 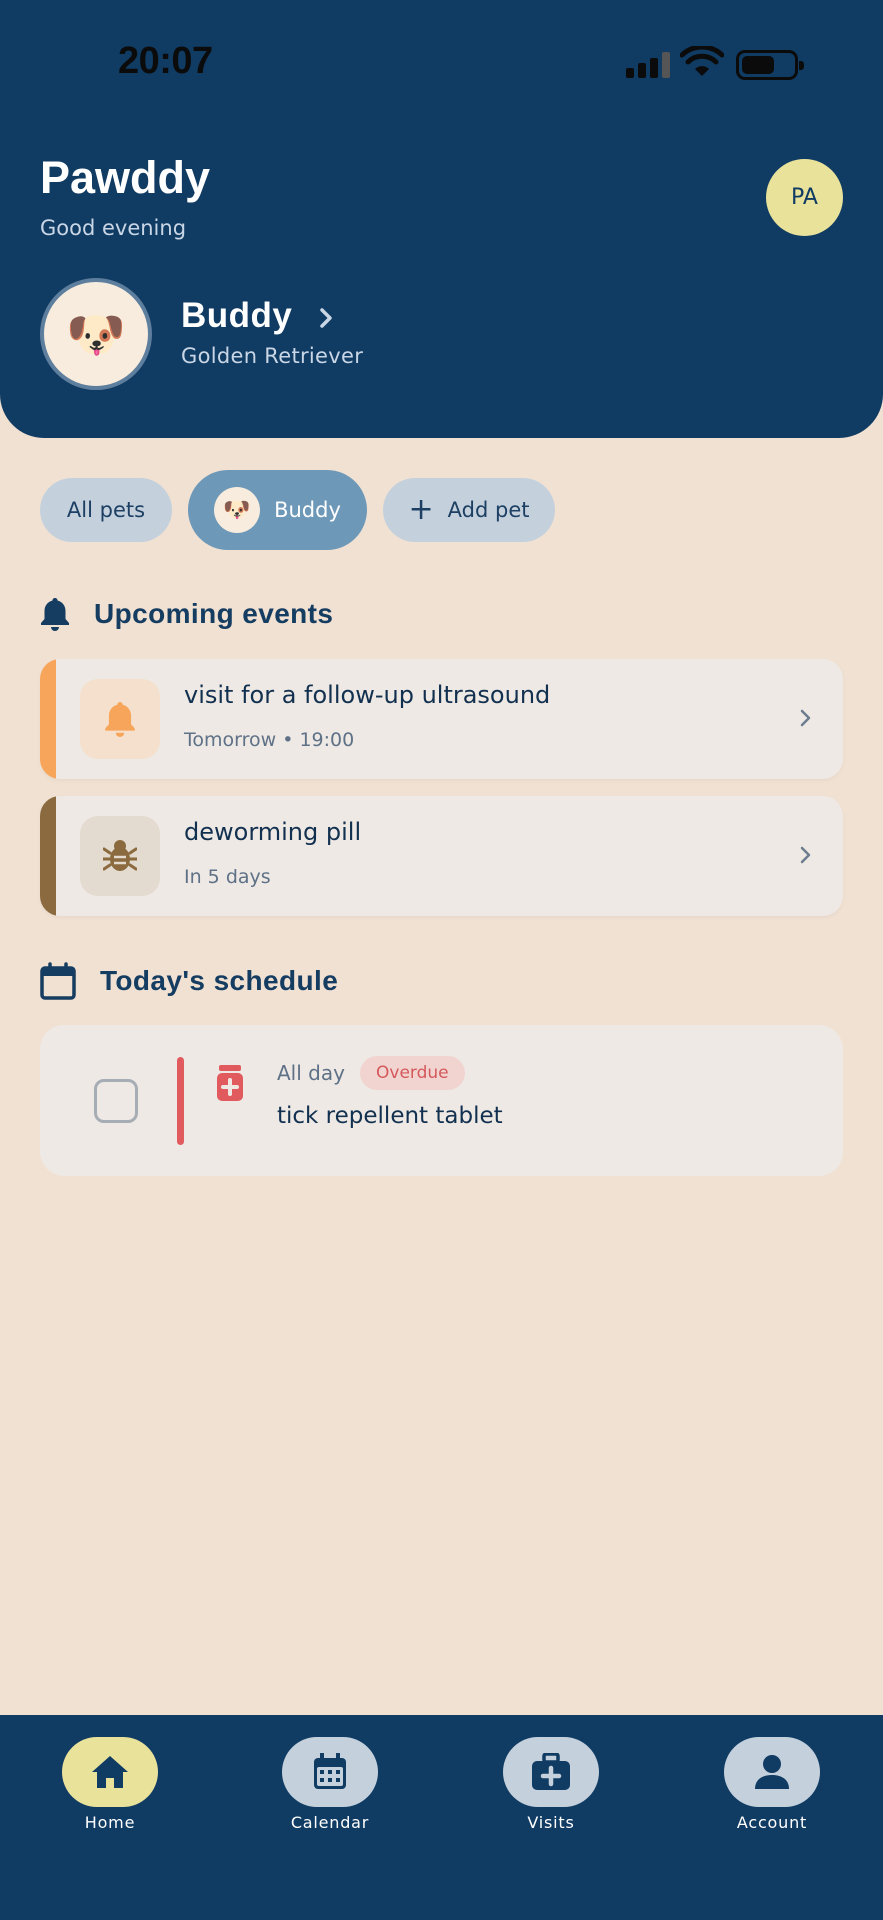 What do you see at coordinates (227, 877) in the screenshot?
I see `event-subtitle: In 5 days` at bounding box center [227, 877].